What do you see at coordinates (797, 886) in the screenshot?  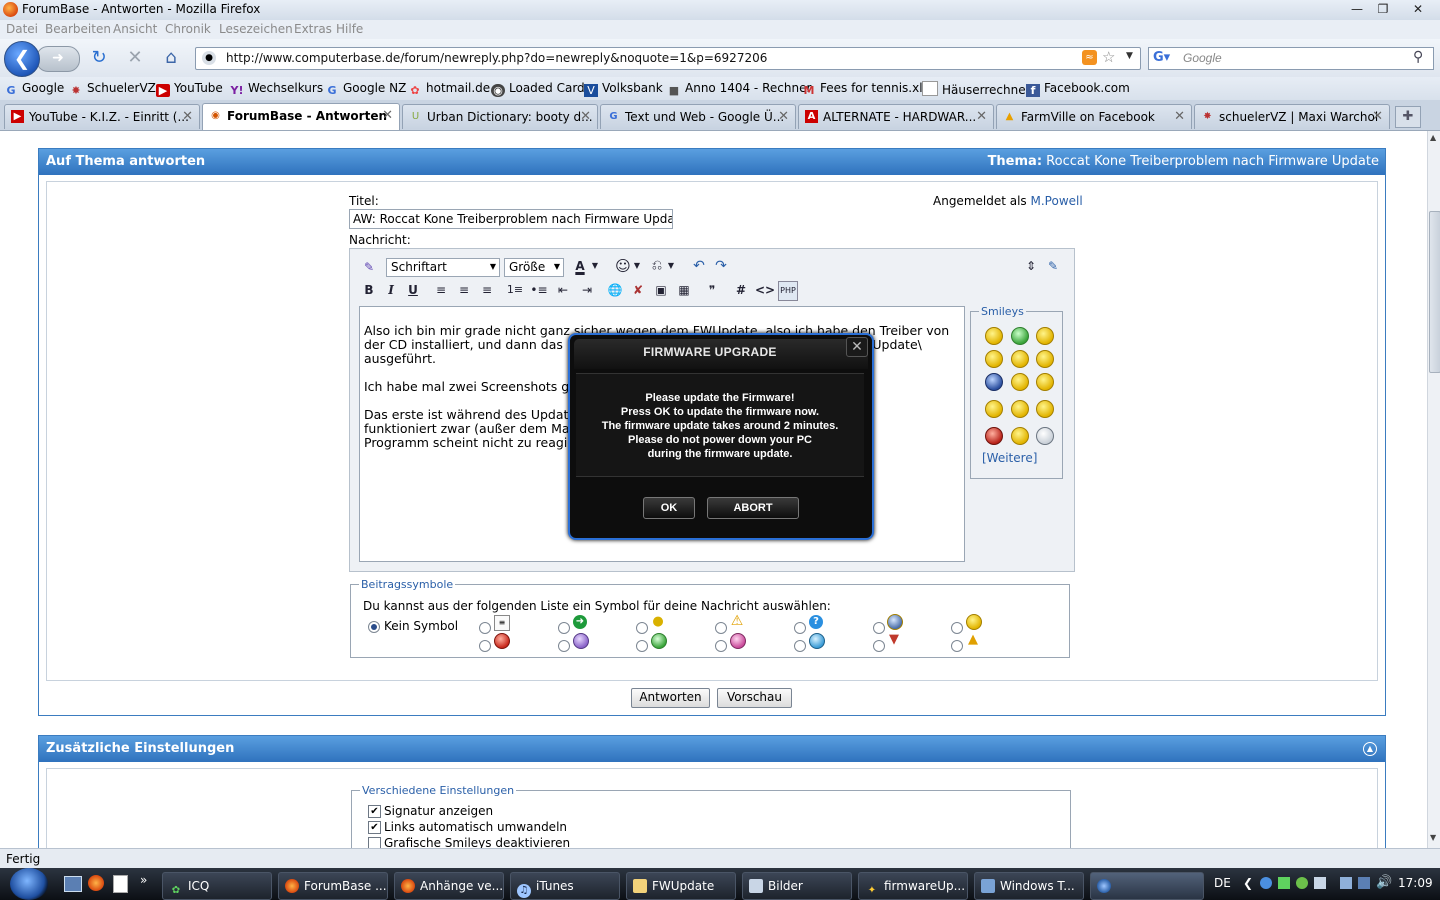 I see `taskbar-item-bilder: Bilder` at bounding box center [797, 886].